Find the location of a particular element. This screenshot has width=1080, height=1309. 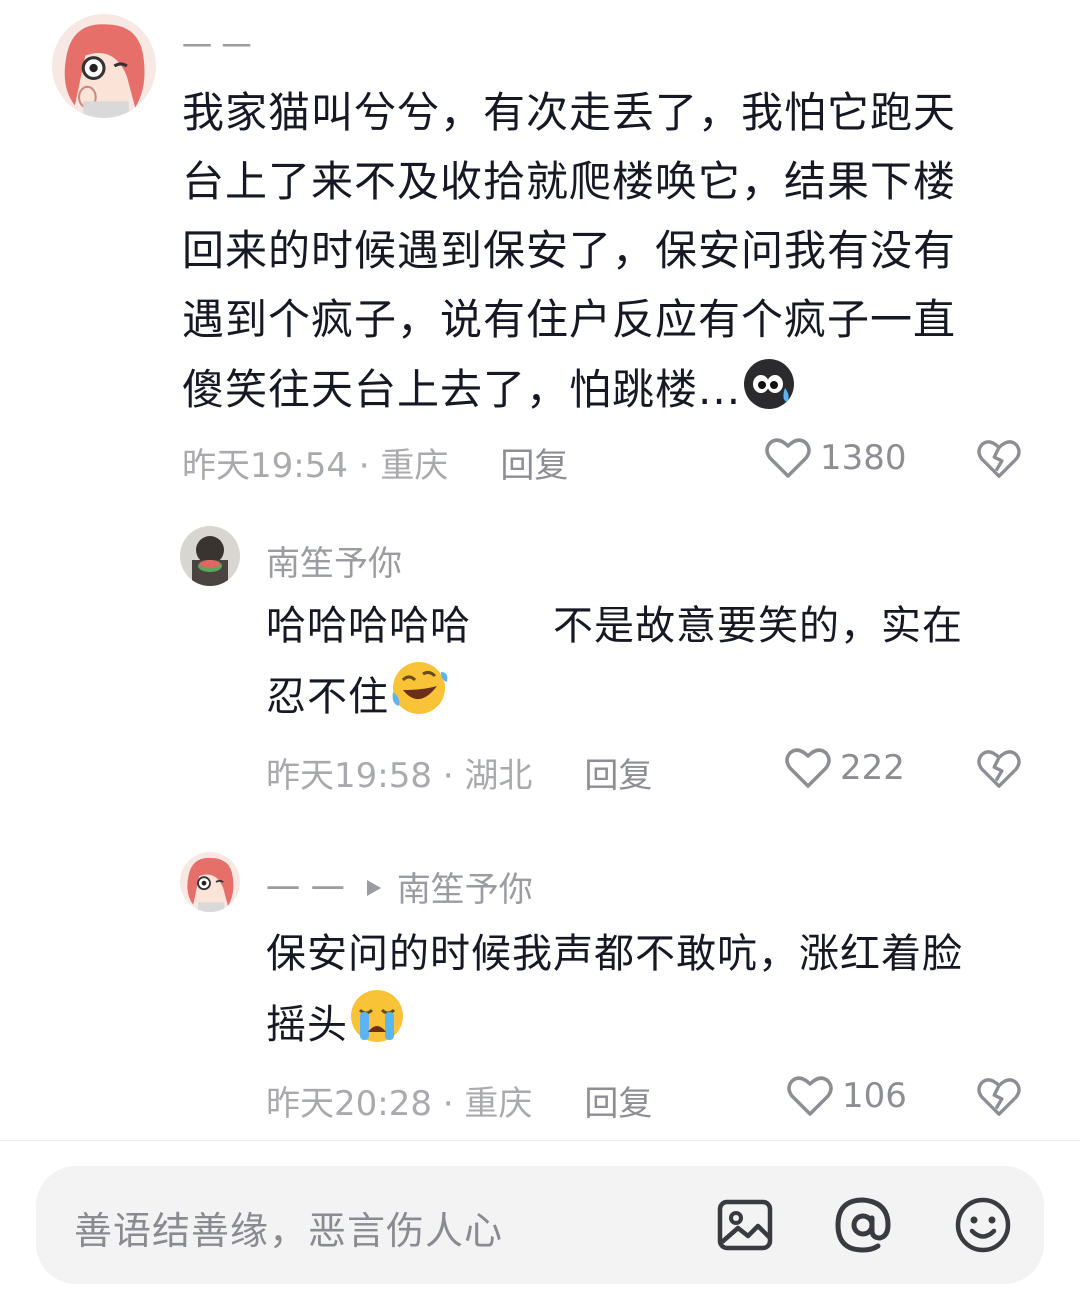

comment-text: 保安问的时候我声都不敢吭，涨红着脸 摇头 is located at coordinates (661, 992).